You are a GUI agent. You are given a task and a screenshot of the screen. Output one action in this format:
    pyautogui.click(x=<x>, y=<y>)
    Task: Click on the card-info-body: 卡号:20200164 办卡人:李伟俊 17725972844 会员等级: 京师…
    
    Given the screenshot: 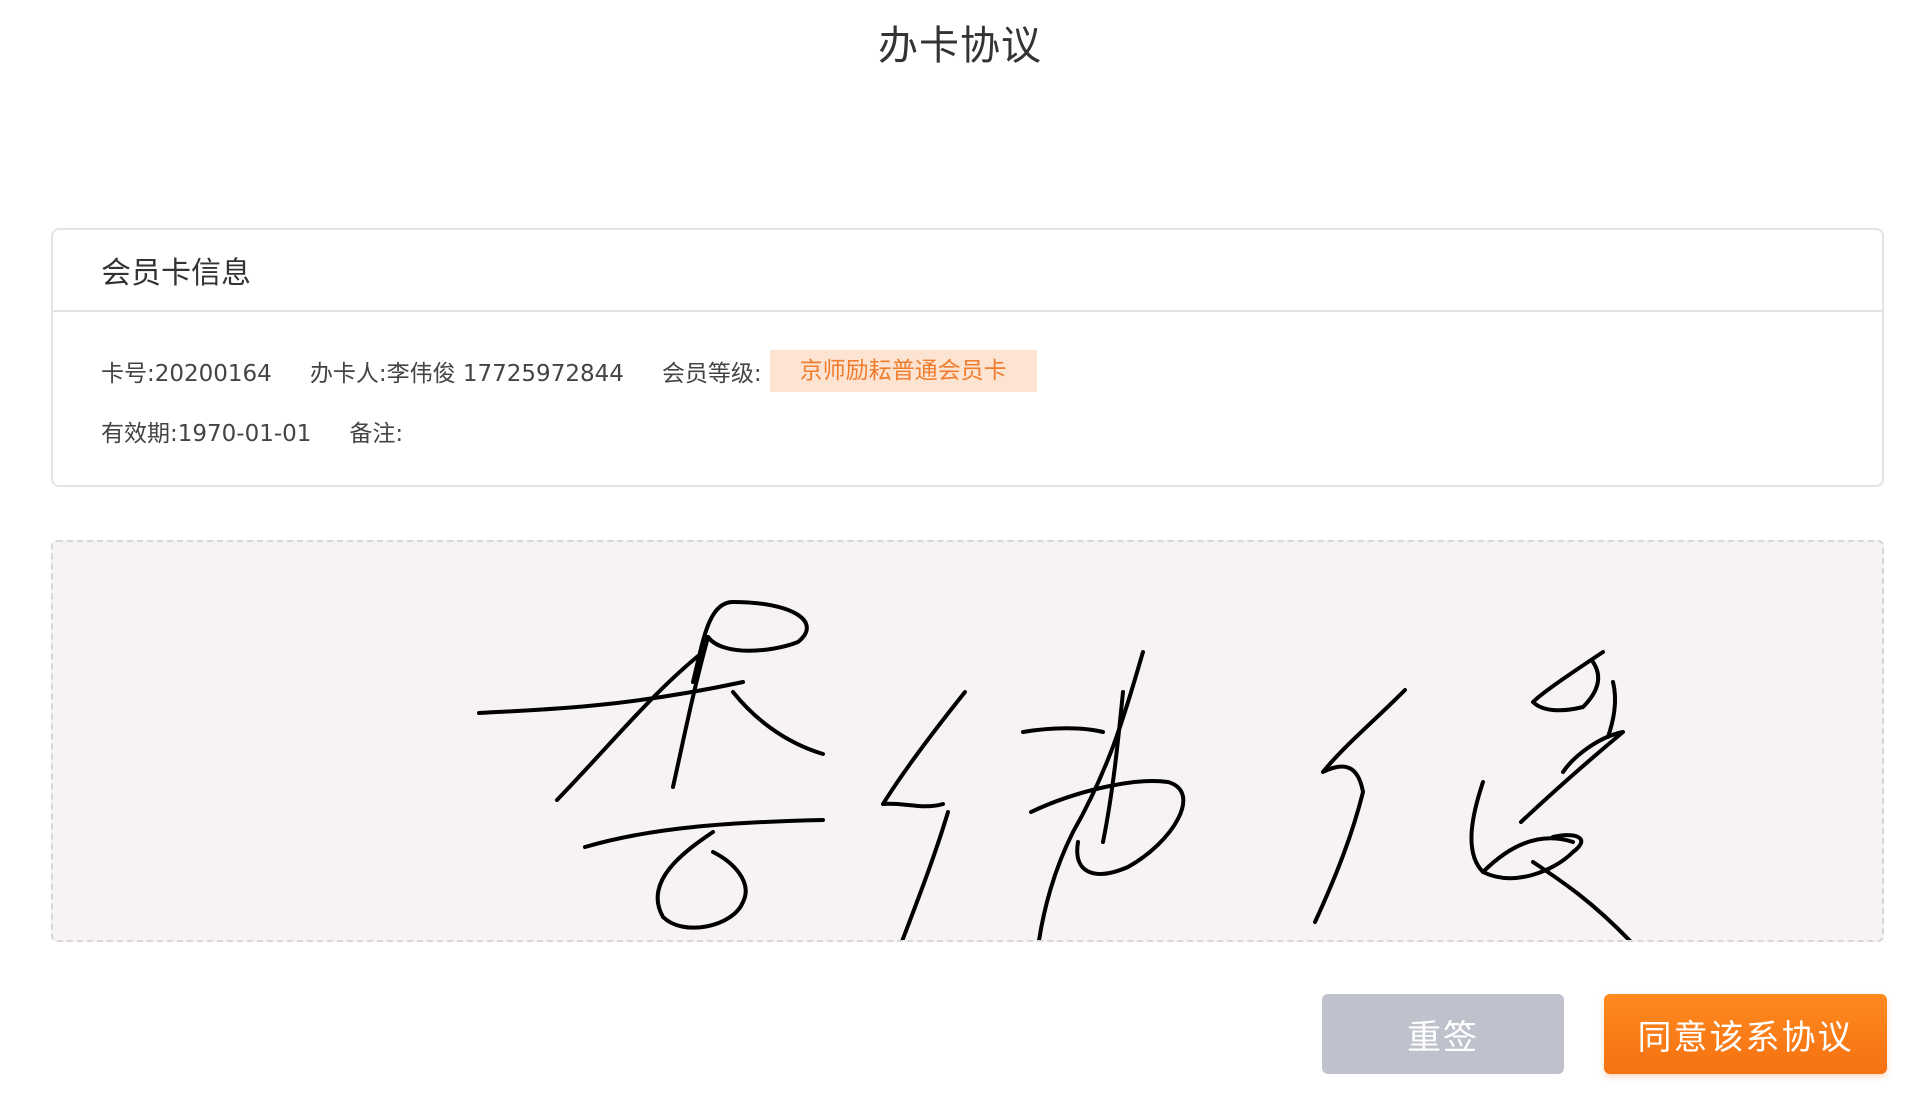 What is the action you would take?
    pyautogui.click(x=967, y=382)
    